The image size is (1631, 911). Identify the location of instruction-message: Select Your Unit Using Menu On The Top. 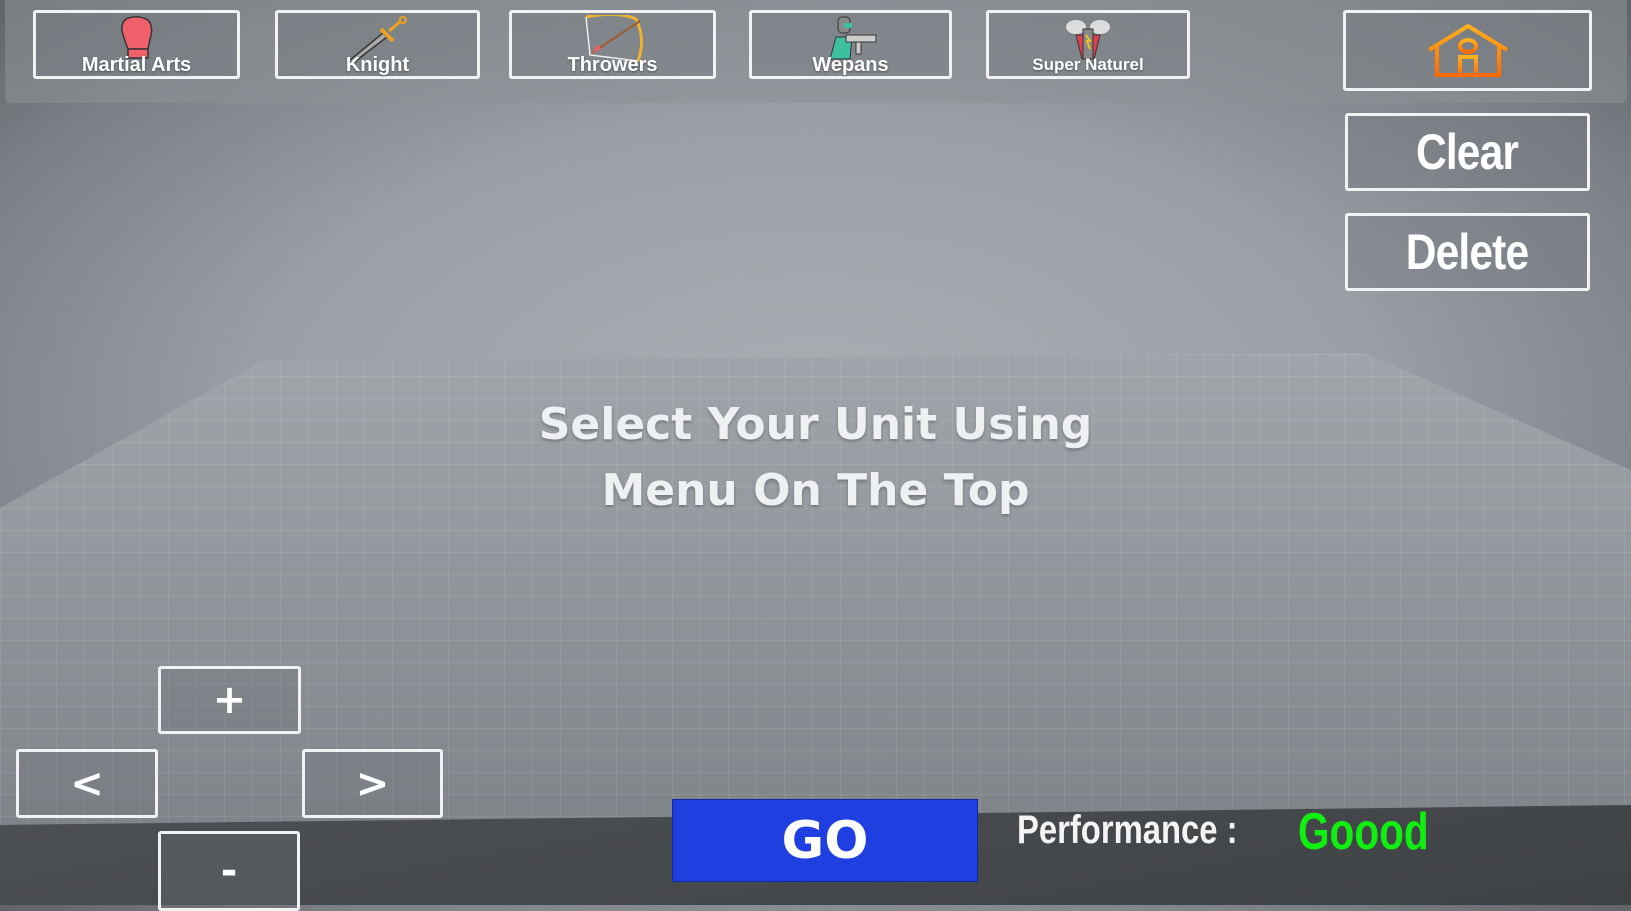
(815, 458).